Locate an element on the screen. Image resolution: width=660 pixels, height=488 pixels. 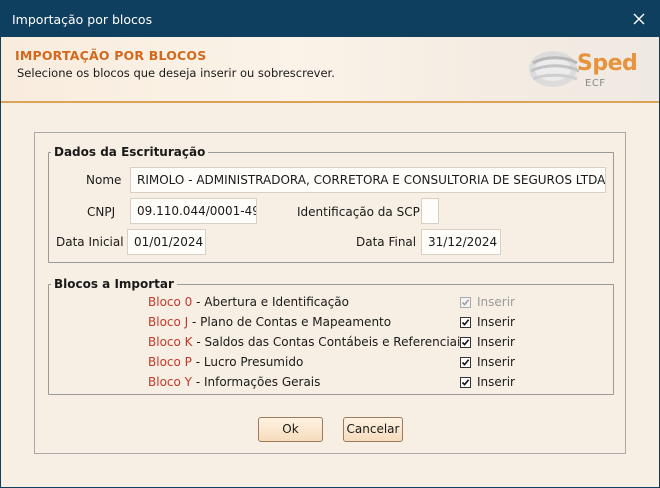
close-icon is located at coordinates (639, 19).